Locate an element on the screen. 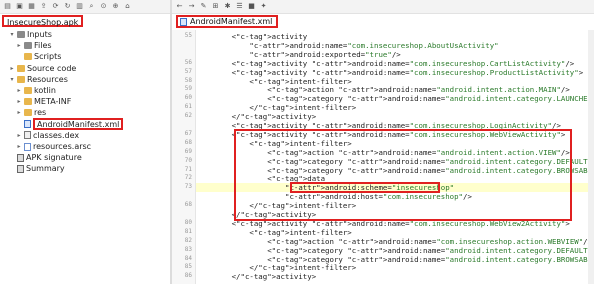 This screenshot has height=284, width=594. save-all-icon: ▦ is located at coordinates (31, 6).